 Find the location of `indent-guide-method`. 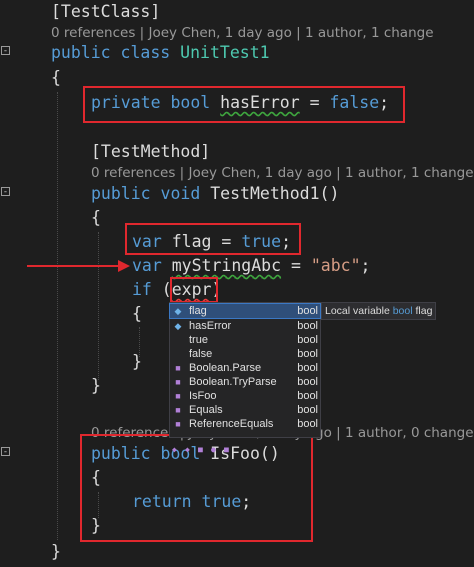

indent-guide-method is located at coordinates (98, 306).